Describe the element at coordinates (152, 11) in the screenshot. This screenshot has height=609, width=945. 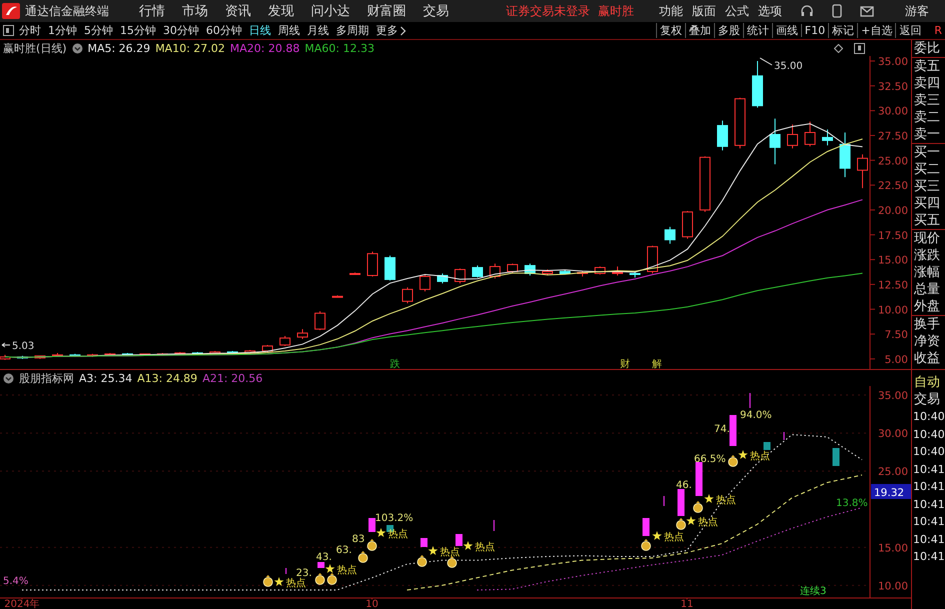
I see `menu-item: 行情` at that location.